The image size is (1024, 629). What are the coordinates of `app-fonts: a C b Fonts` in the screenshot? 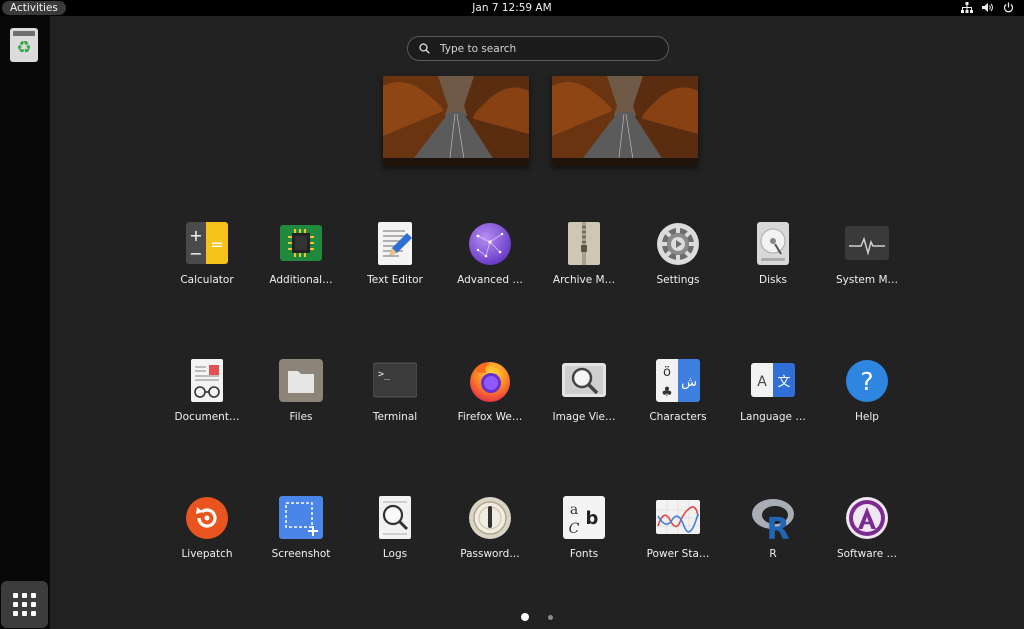 It's located at (584, 536).